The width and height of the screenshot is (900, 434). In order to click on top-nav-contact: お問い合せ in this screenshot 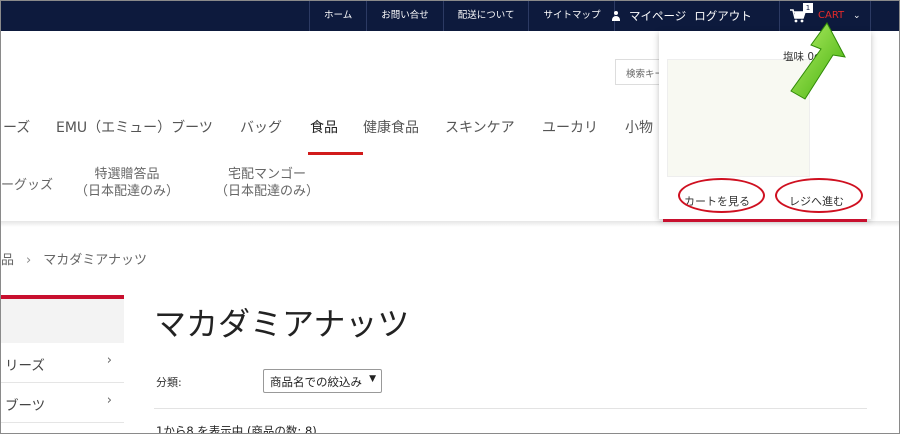, I will do `click(404, 16)`.